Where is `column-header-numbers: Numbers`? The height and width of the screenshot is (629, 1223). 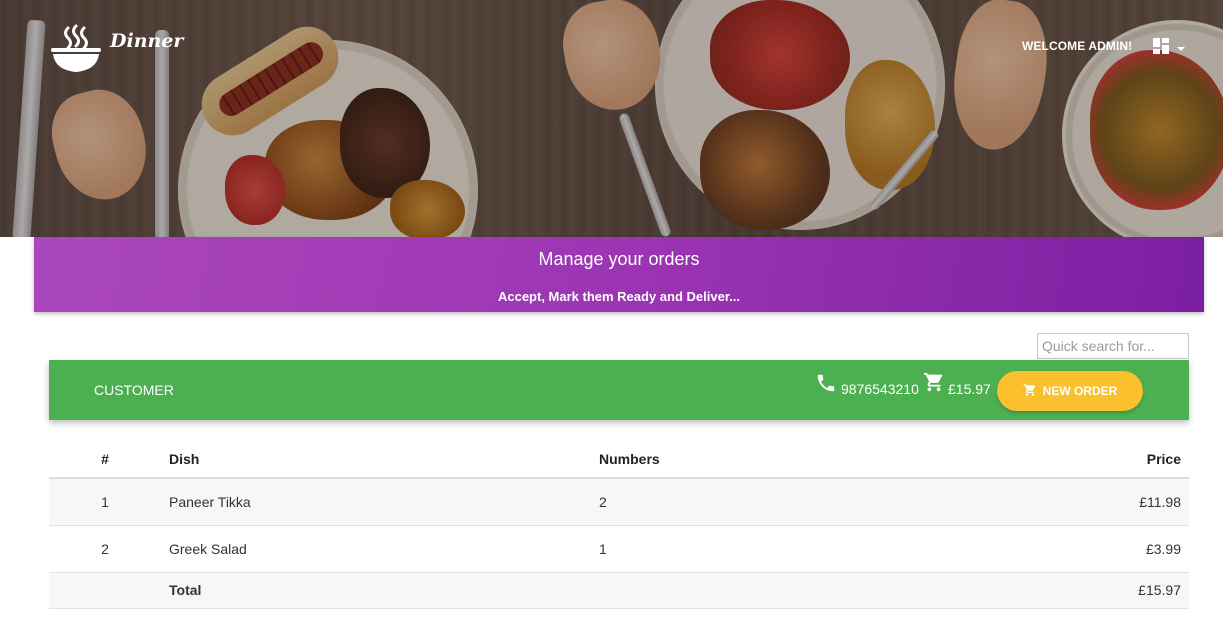 column-header-numbers: Numbers is located at coordinates (816, 459).